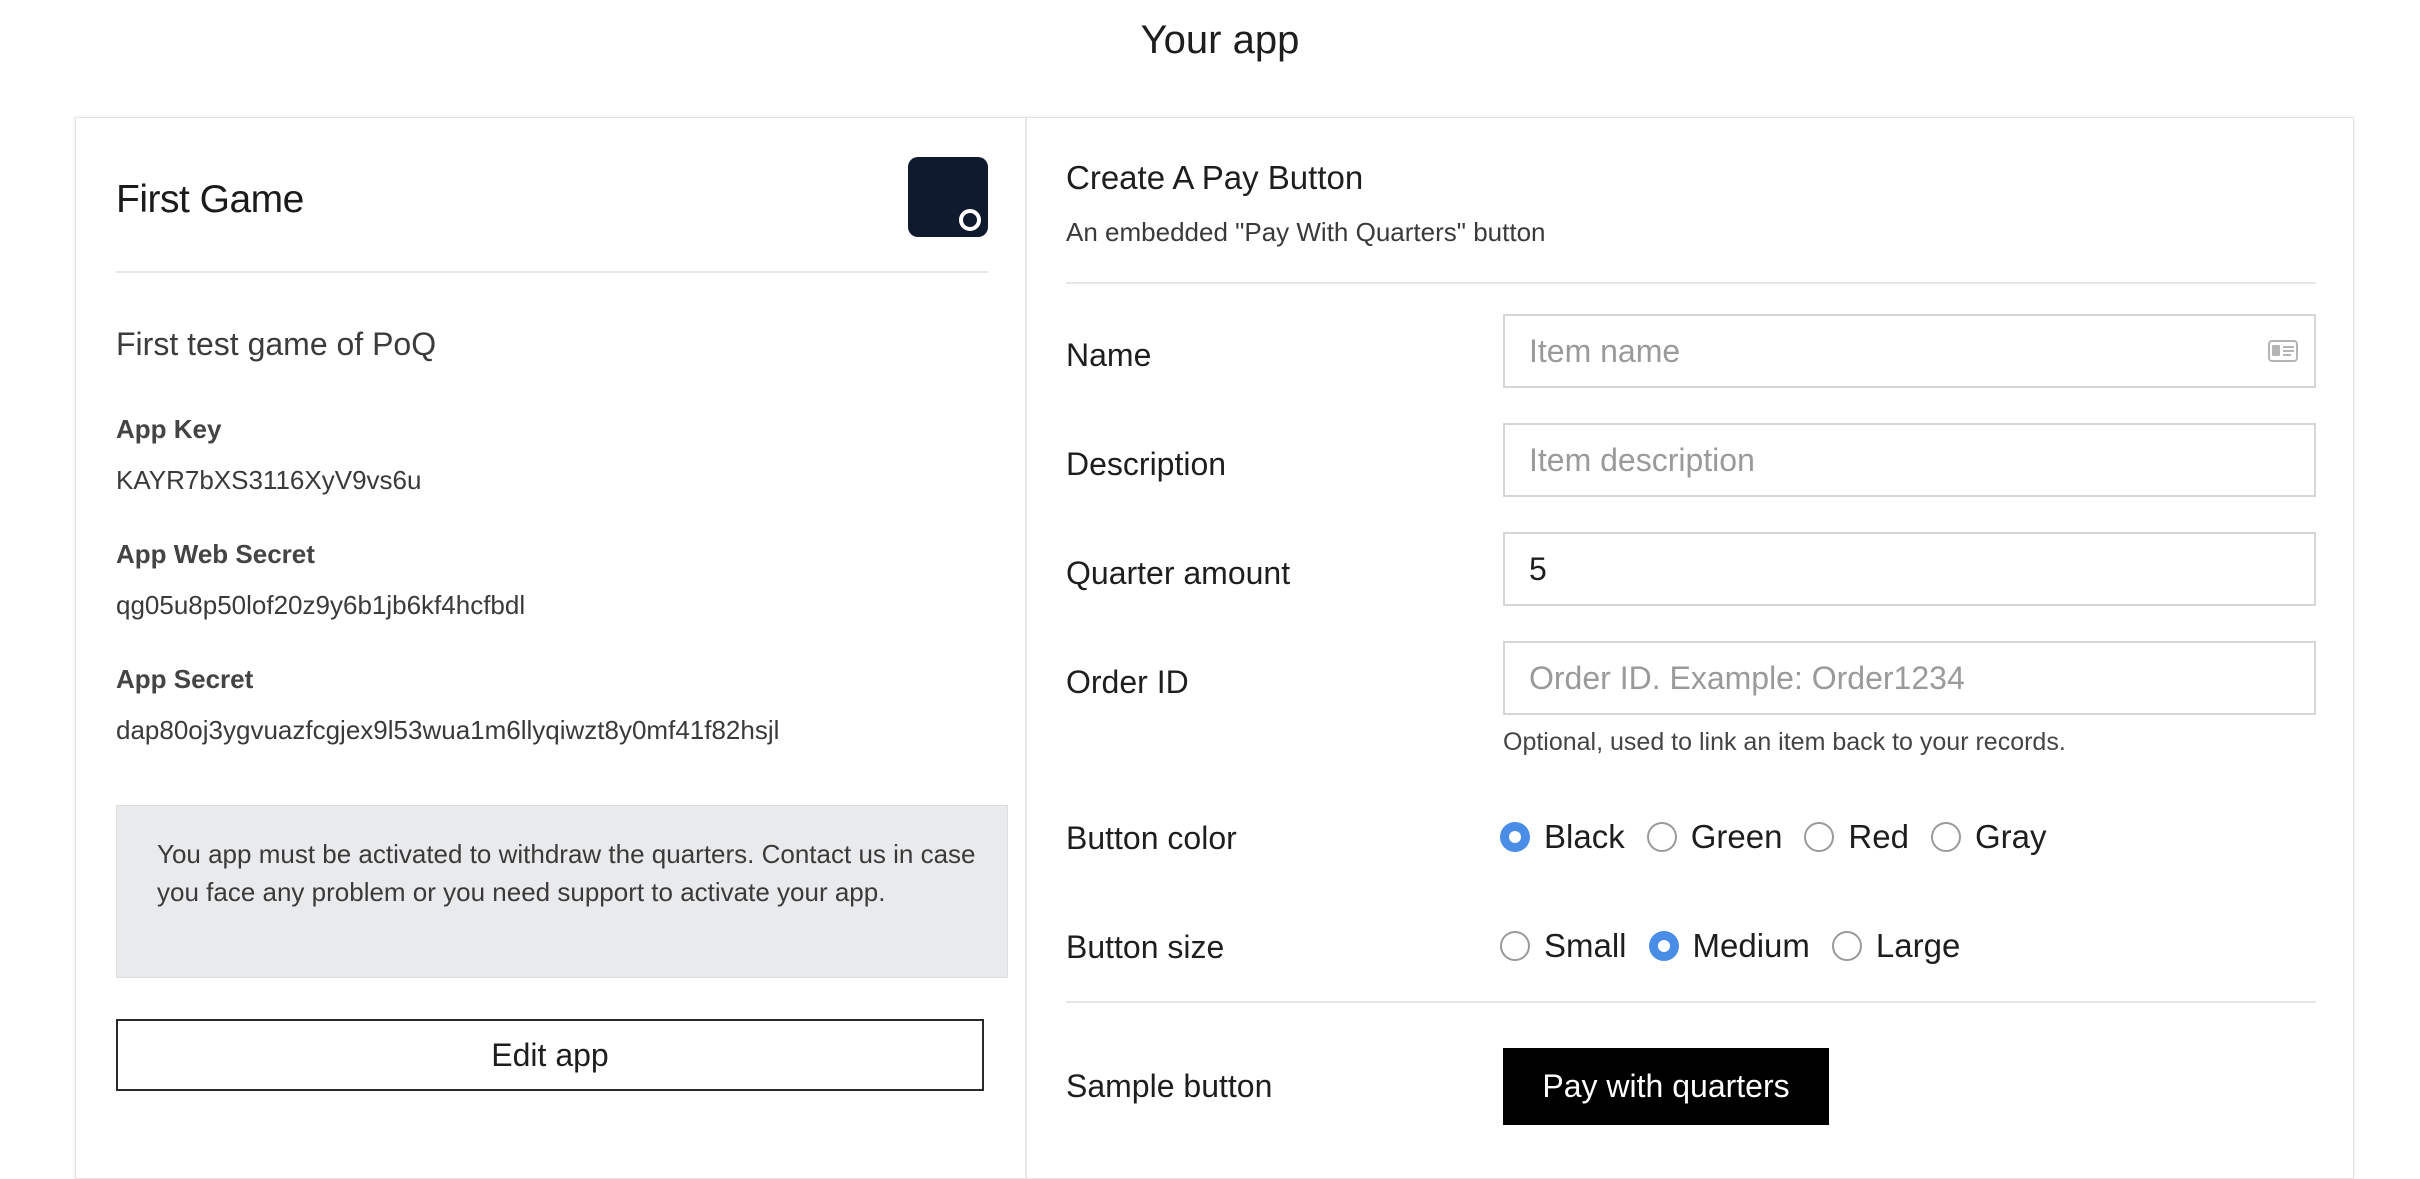 The height and width of the screenshot is (1179, 2420). Describe the element at coordinates (1220, 40) in the screenshot. I see `page-title: Your app` at that location.